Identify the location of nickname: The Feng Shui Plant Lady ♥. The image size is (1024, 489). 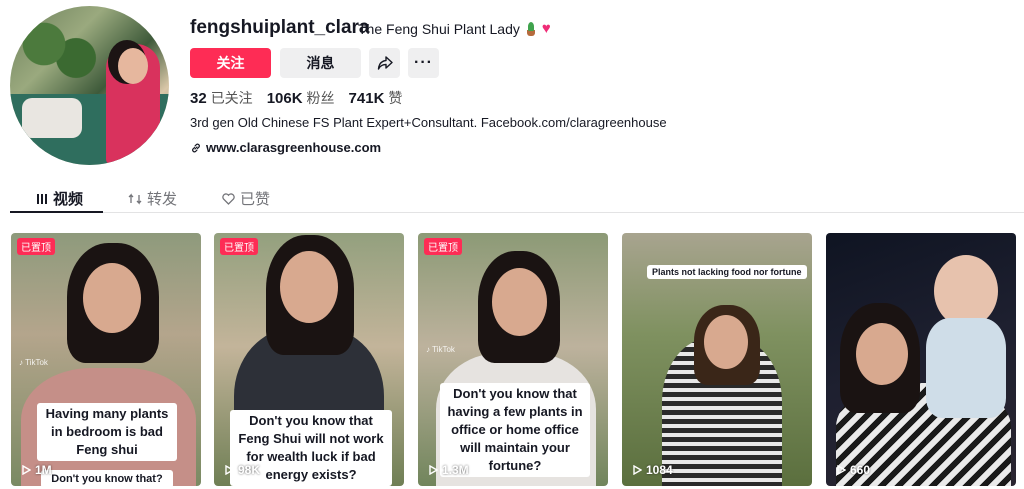
(454, 28).